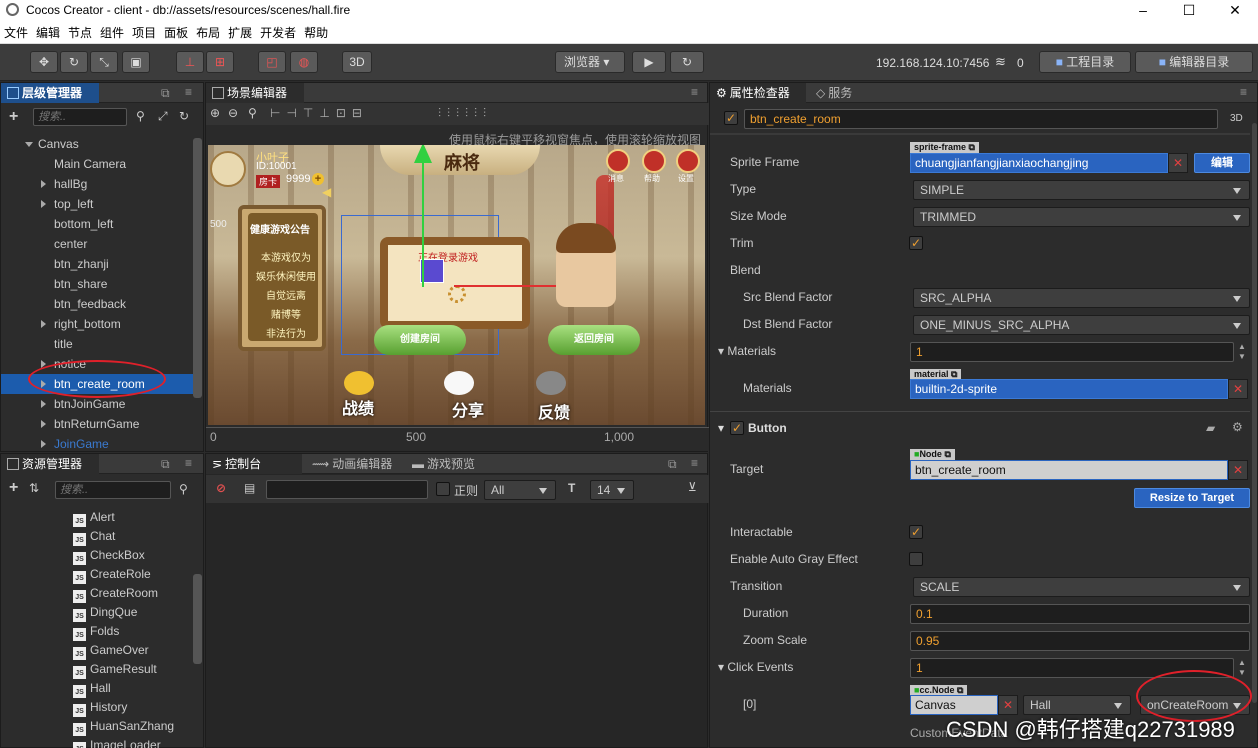  Describe the element at coordinates (80, 33) in the screenshot. I see `menu-node: 节点` at that location.